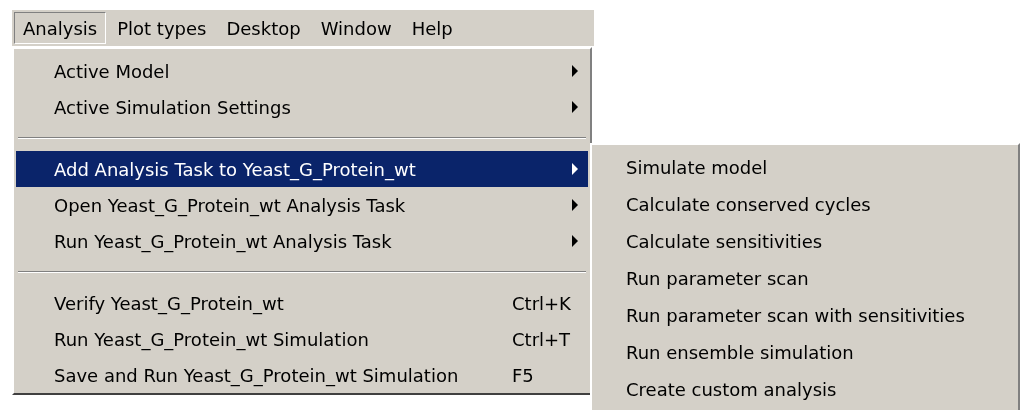 The width and height of the screenshot is (1024, 410). I want to click on menu-item: Save and Run Yeast_G_Protein_wt Simulation F5, so click(302, 375).